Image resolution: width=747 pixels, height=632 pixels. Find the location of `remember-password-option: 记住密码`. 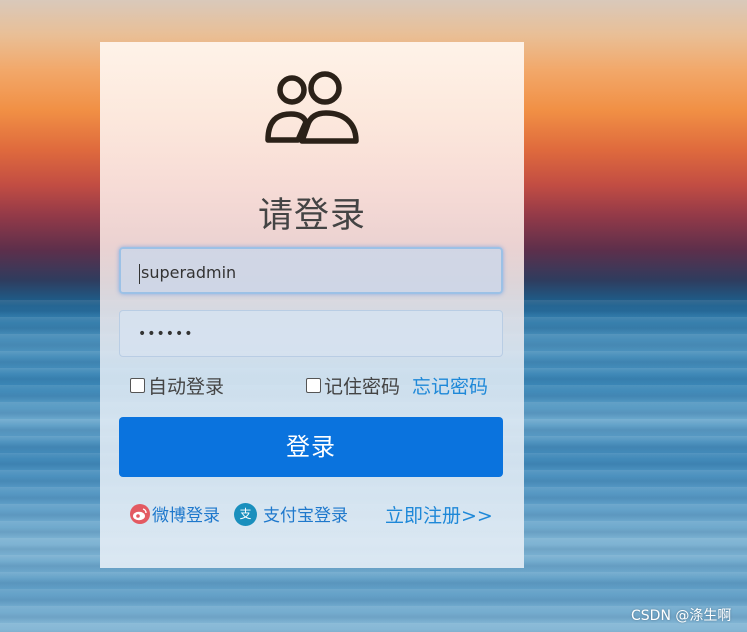

remember-password-option: 记住密码 is located at coordinates (353, 385).